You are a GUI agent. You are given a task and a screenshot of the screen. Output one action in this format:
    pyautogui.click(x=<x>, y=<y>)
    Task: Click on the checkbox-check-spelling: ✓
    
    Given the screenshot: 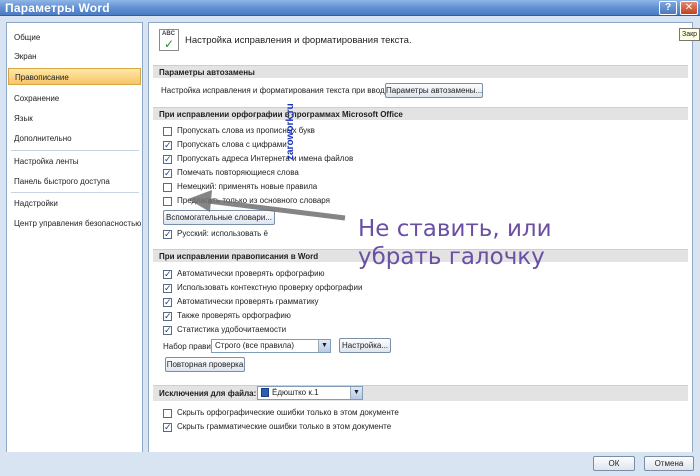 What is the action you would take?
    pyautogui.click(x=167, y=274)
    